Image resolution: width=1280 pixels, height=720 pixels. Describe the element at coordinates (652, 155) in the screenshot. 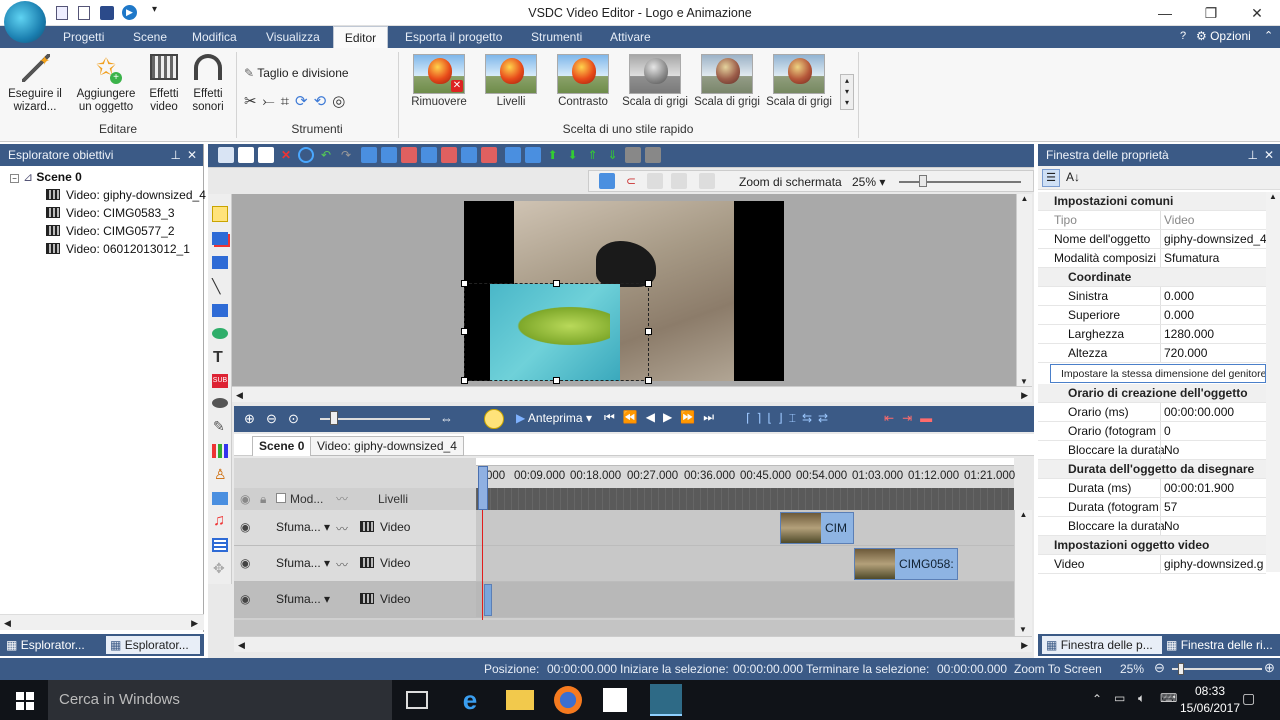

I see `ungroup-icon` at that location.